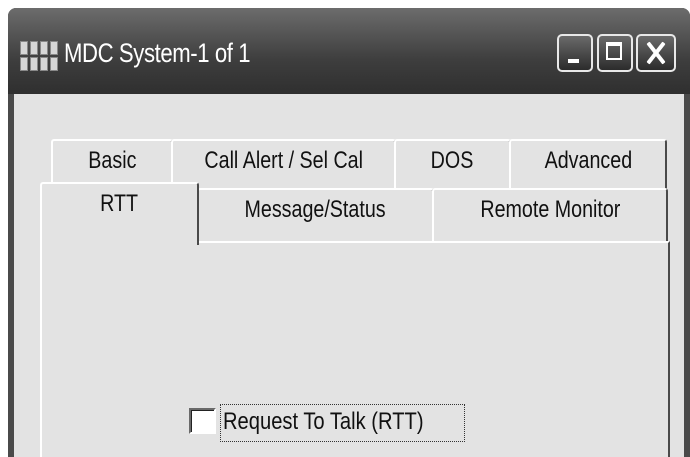 The height and width of the screenshot is (457, 690). I want to click on tab-rtt-label: RTT, so click(119, 203).